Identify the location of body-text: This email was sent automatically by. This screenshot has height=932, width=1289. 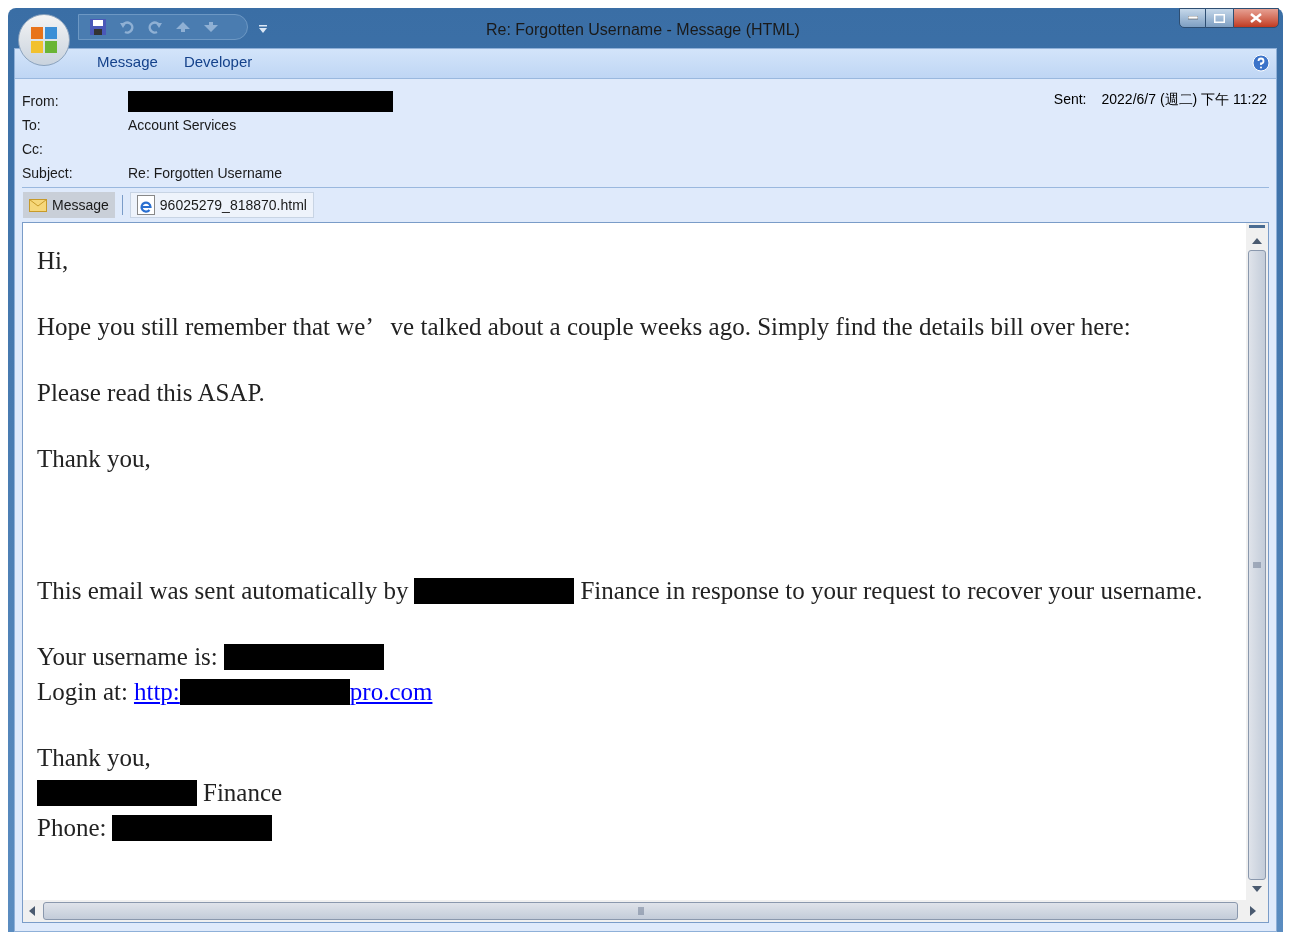
(223, 591).